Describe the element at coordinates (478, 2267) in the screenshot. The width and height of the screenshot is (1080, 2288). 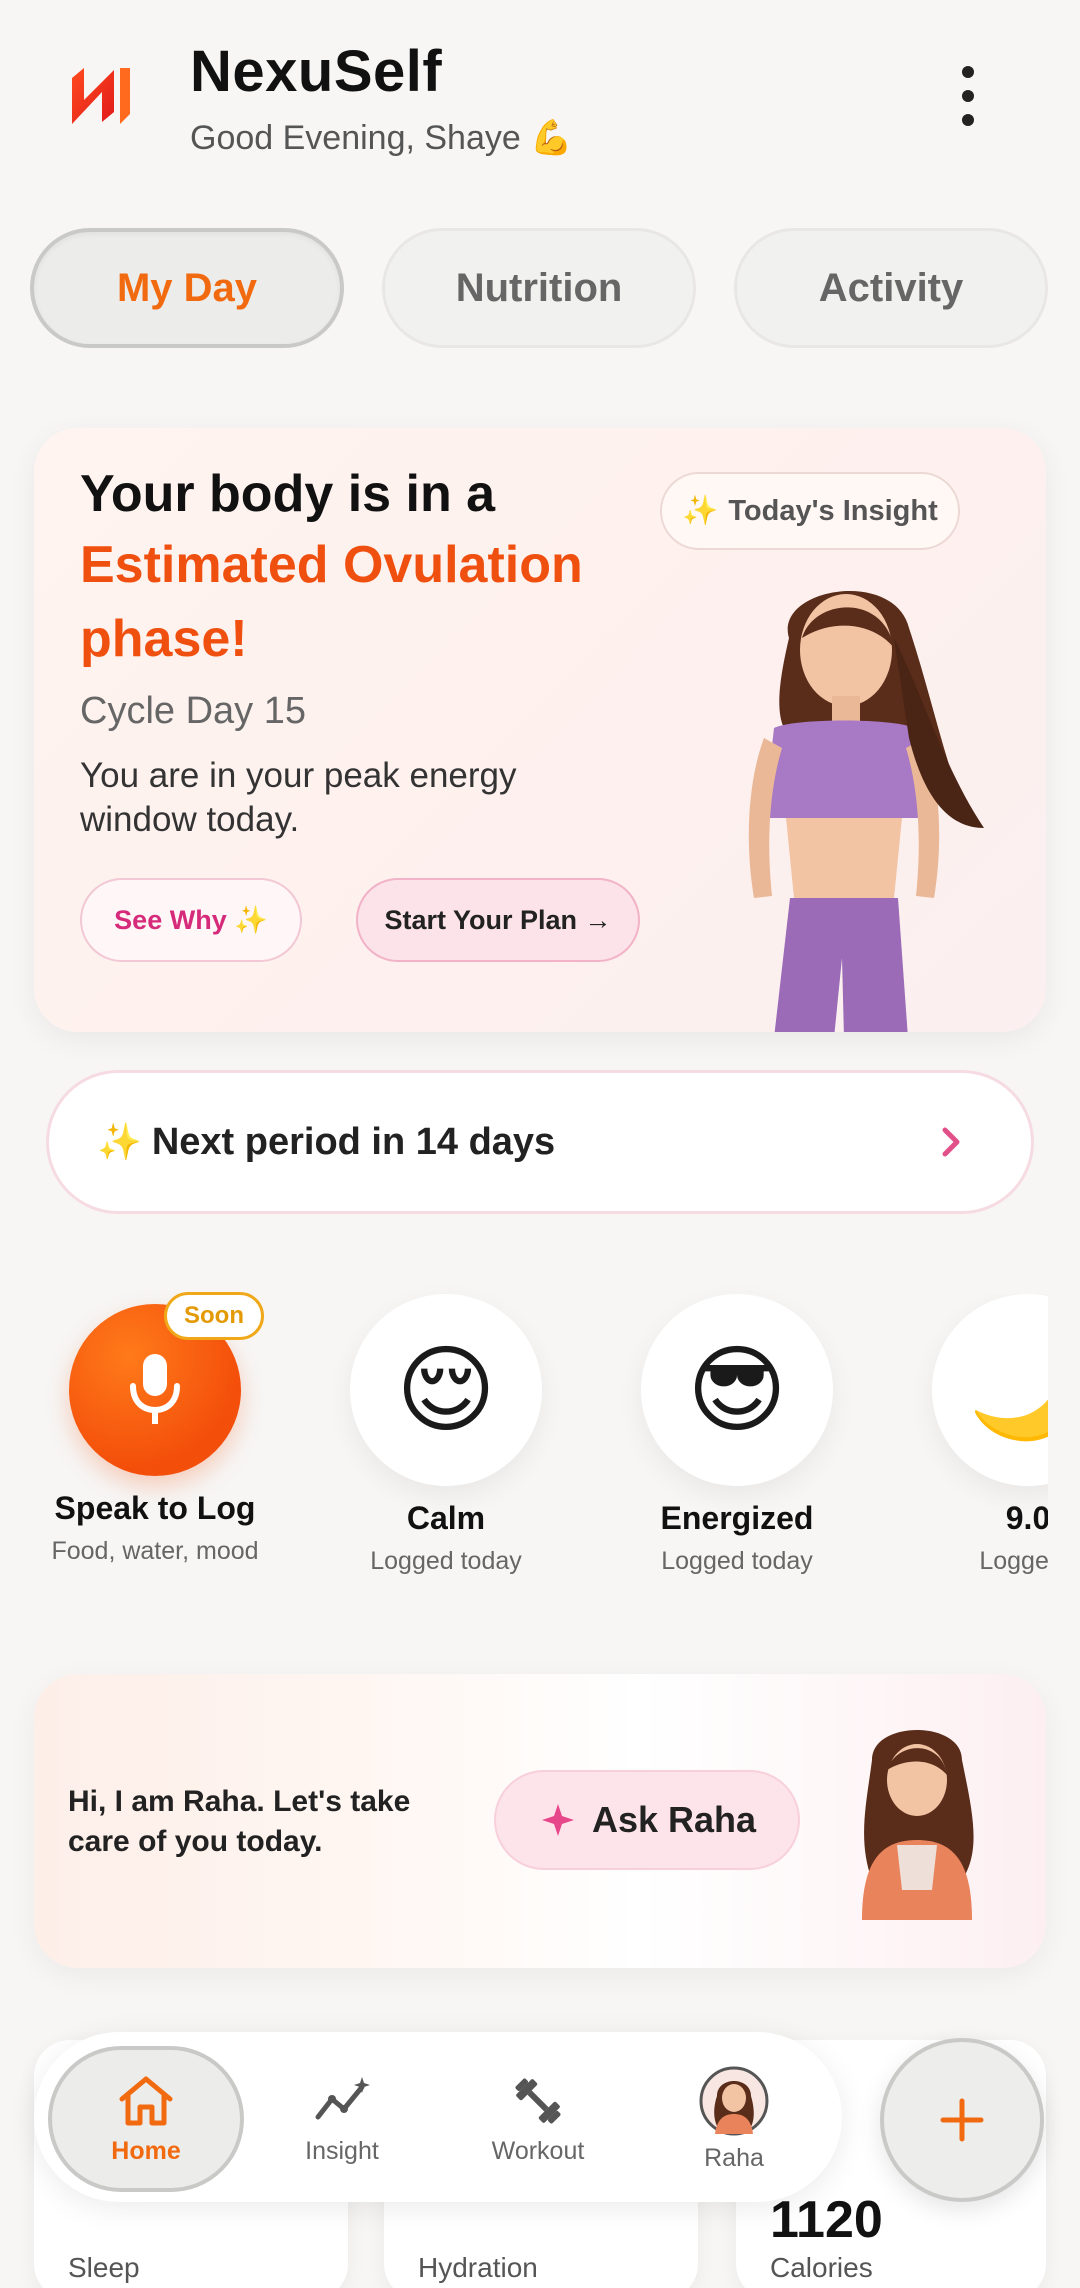
I see `stat-label: Hydration` at that location.